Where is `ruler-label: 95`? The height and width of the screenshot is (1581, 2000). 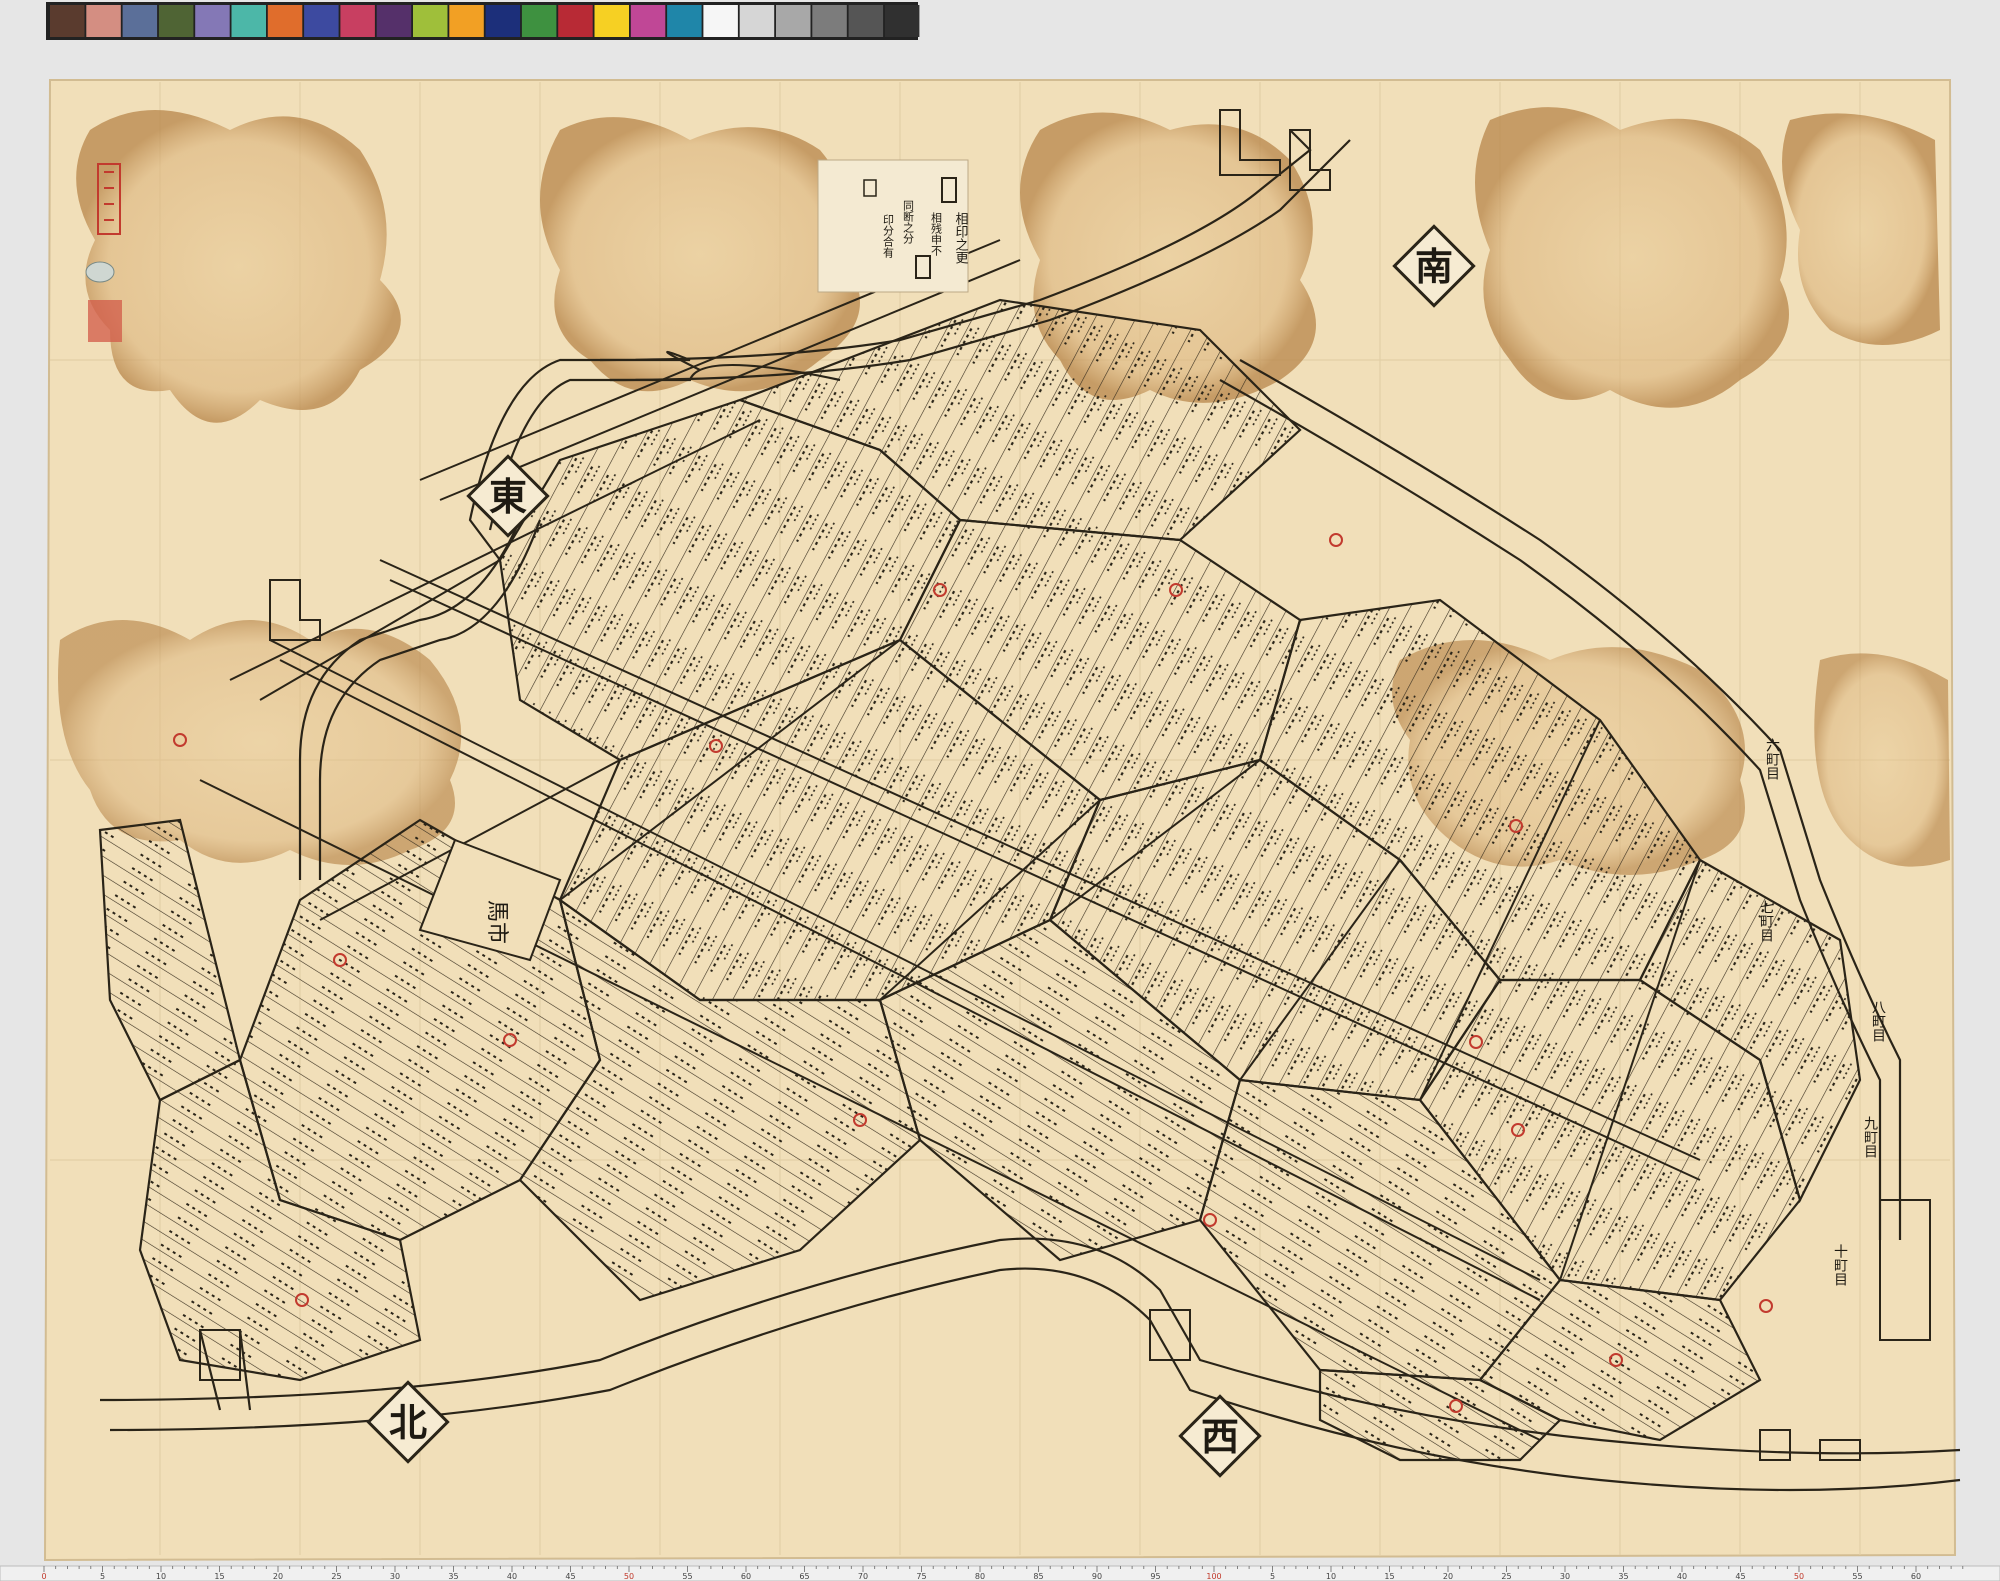
ruler-label: 95 is located at coordinates (1155, 1576).